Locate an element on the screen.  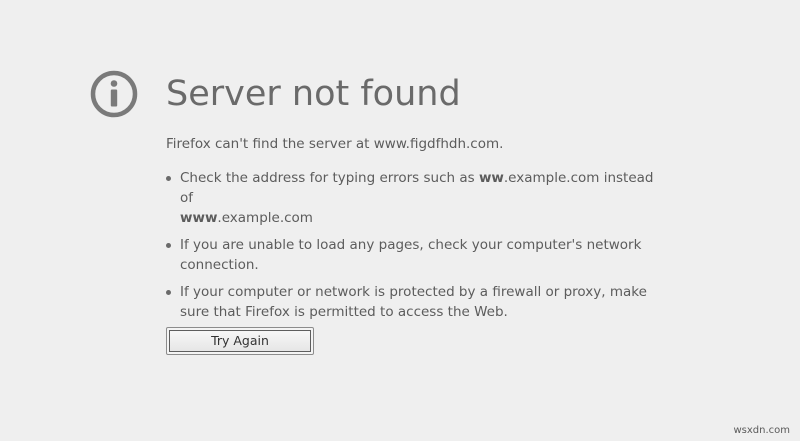
suggestion-bold-part: www is located at coordinates (199, 218).